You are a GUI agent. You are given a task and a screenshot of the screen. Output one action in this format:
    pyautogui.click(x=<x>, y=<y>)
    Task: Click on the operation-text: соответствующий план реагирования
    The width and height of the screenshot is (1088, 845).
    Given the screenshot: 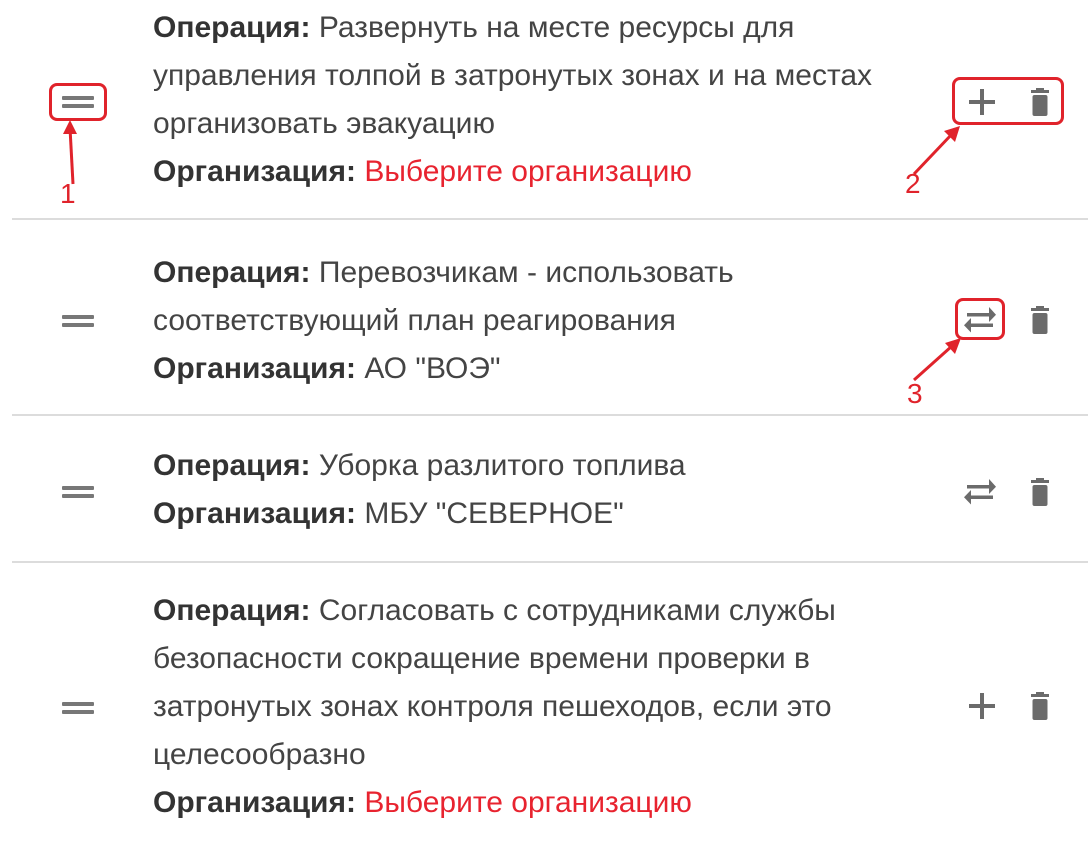 What is the action you would take?
    pyautogui.click(x=414, y=320)
    